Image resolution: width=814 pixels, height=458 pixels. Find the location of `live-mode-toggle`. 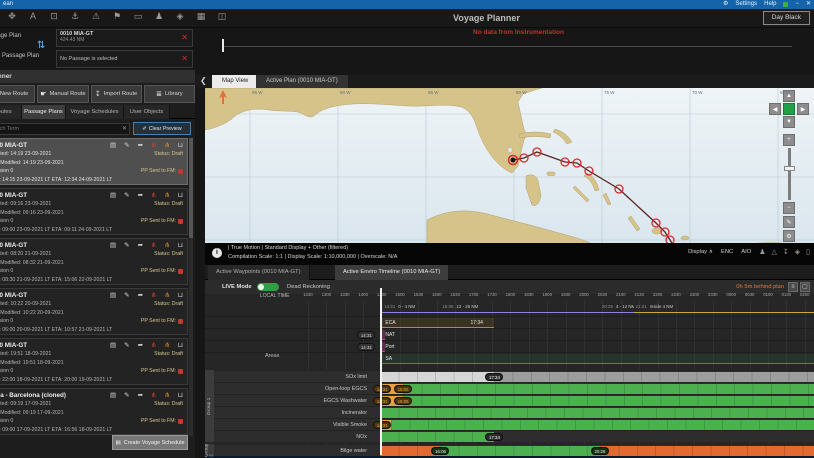

live-mode-toggle is located at coordinates (268, 287).